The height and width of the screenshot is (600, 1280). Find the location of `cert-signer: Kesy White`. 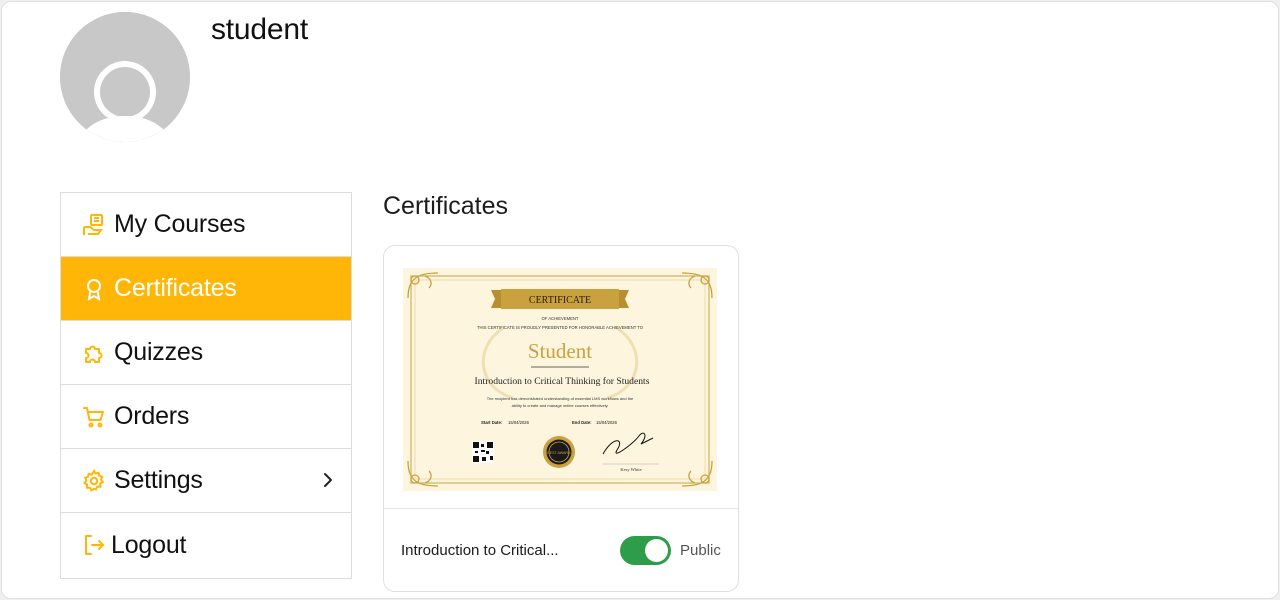

cert-signer: Kesy White is located at coordinates (630, 469).